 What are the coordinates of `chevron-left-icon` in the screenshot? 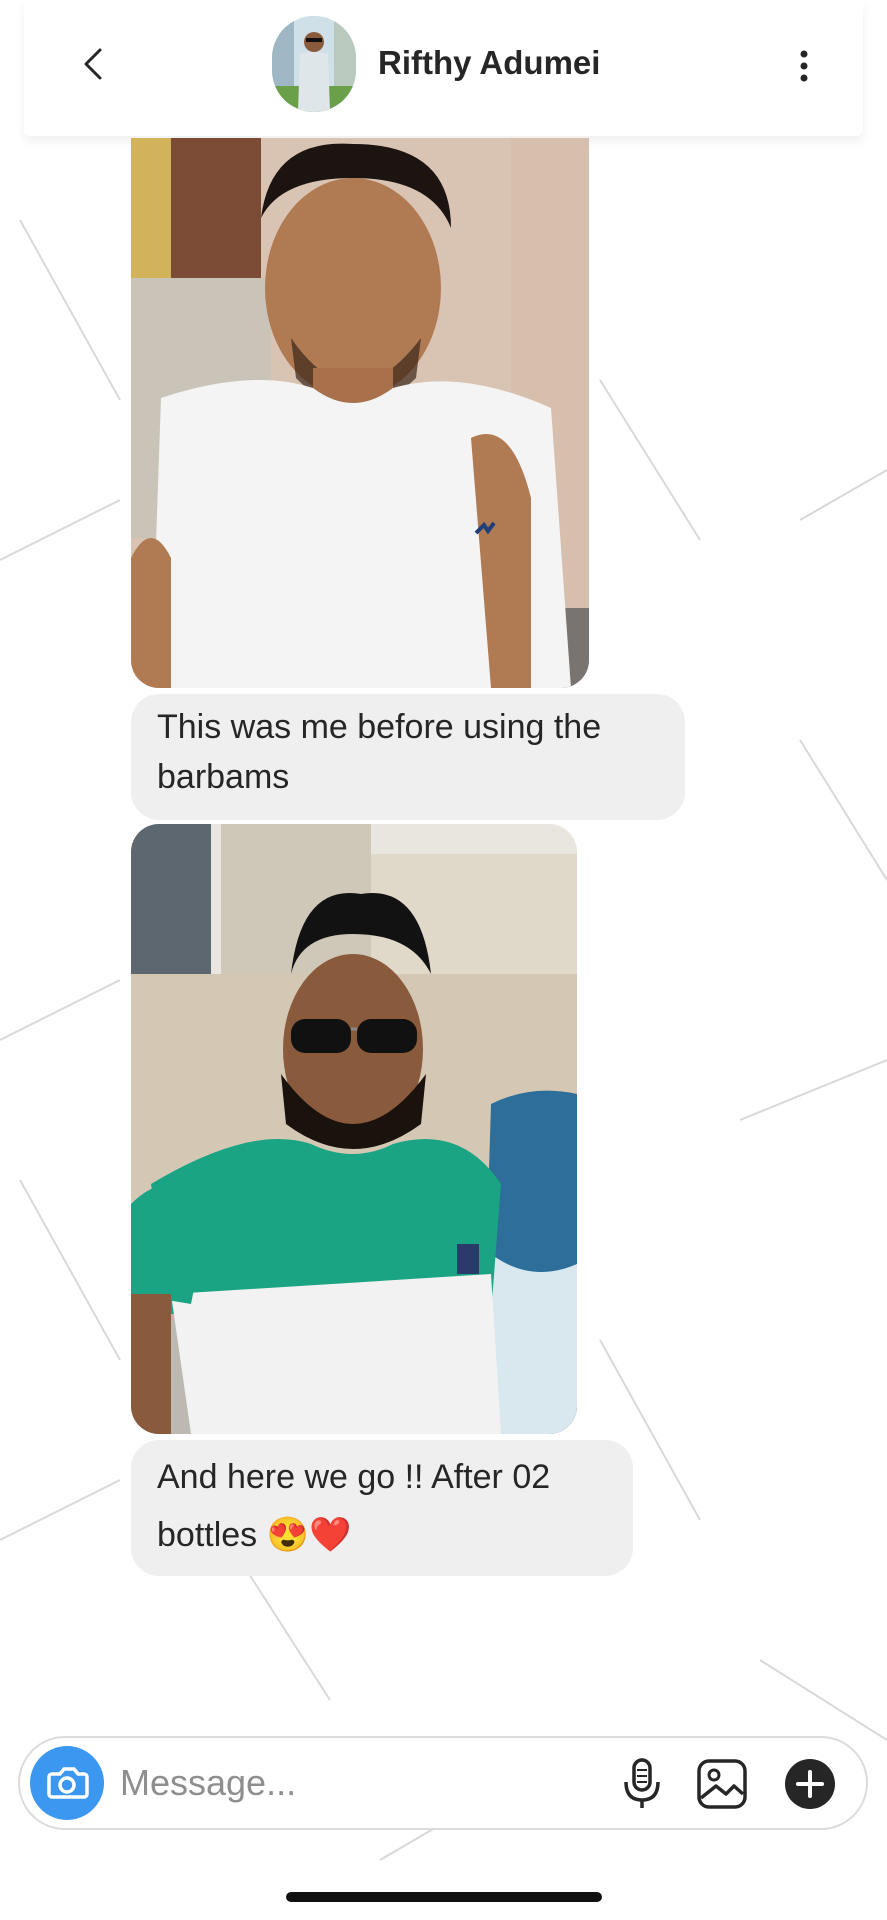 It's located at (94, 64).